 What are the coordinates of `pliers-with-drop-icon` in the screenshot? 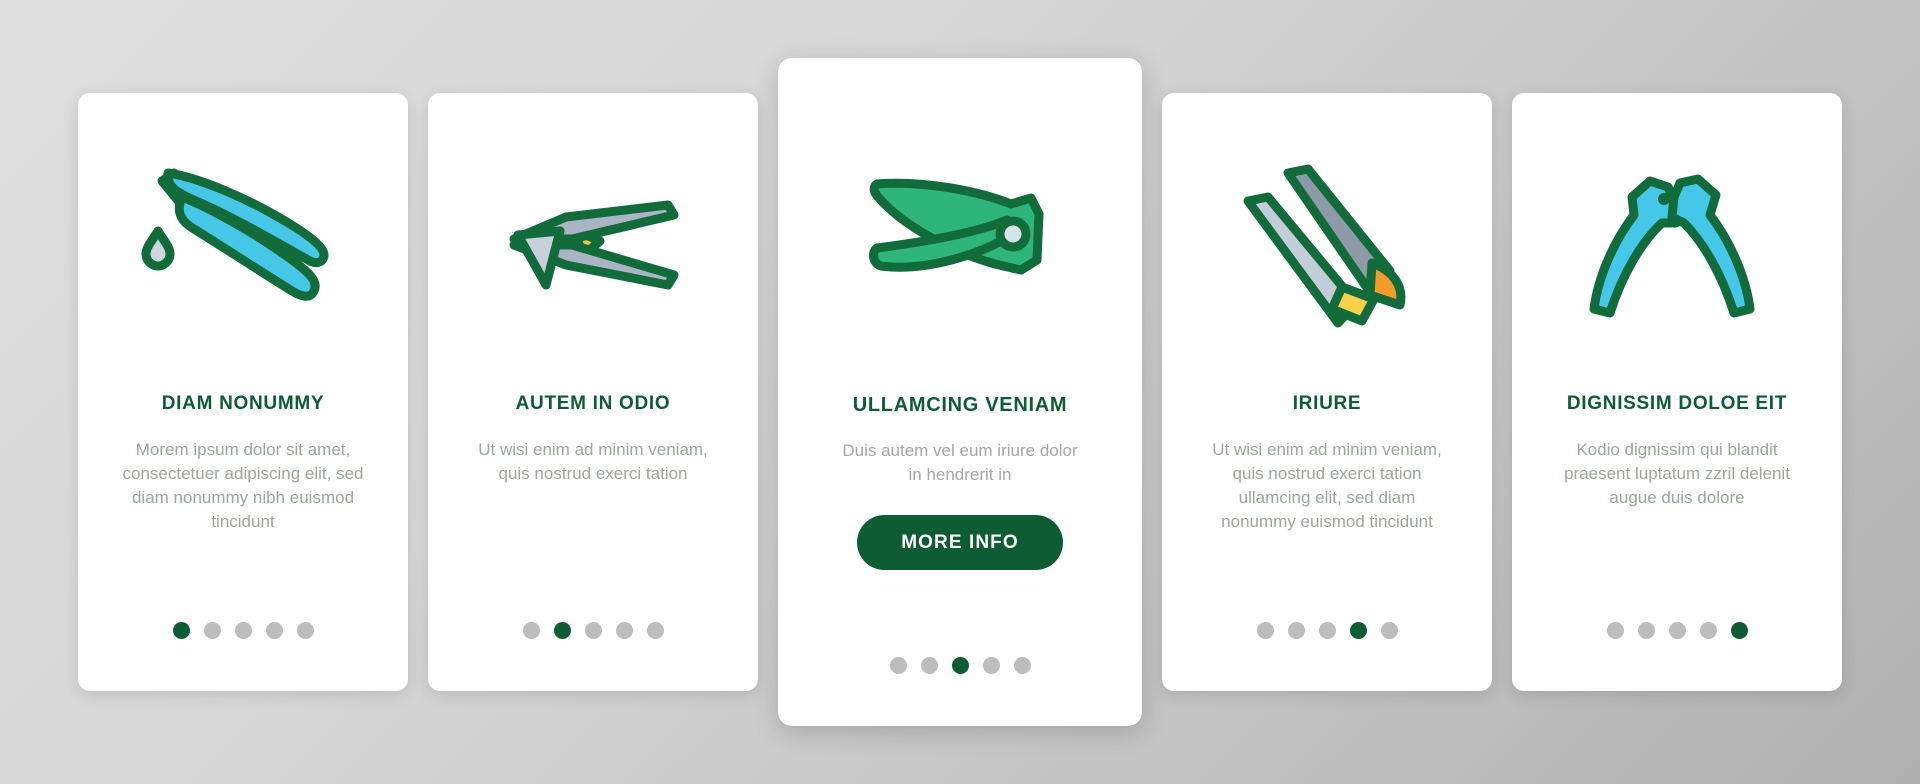 It's located at (235, 234).